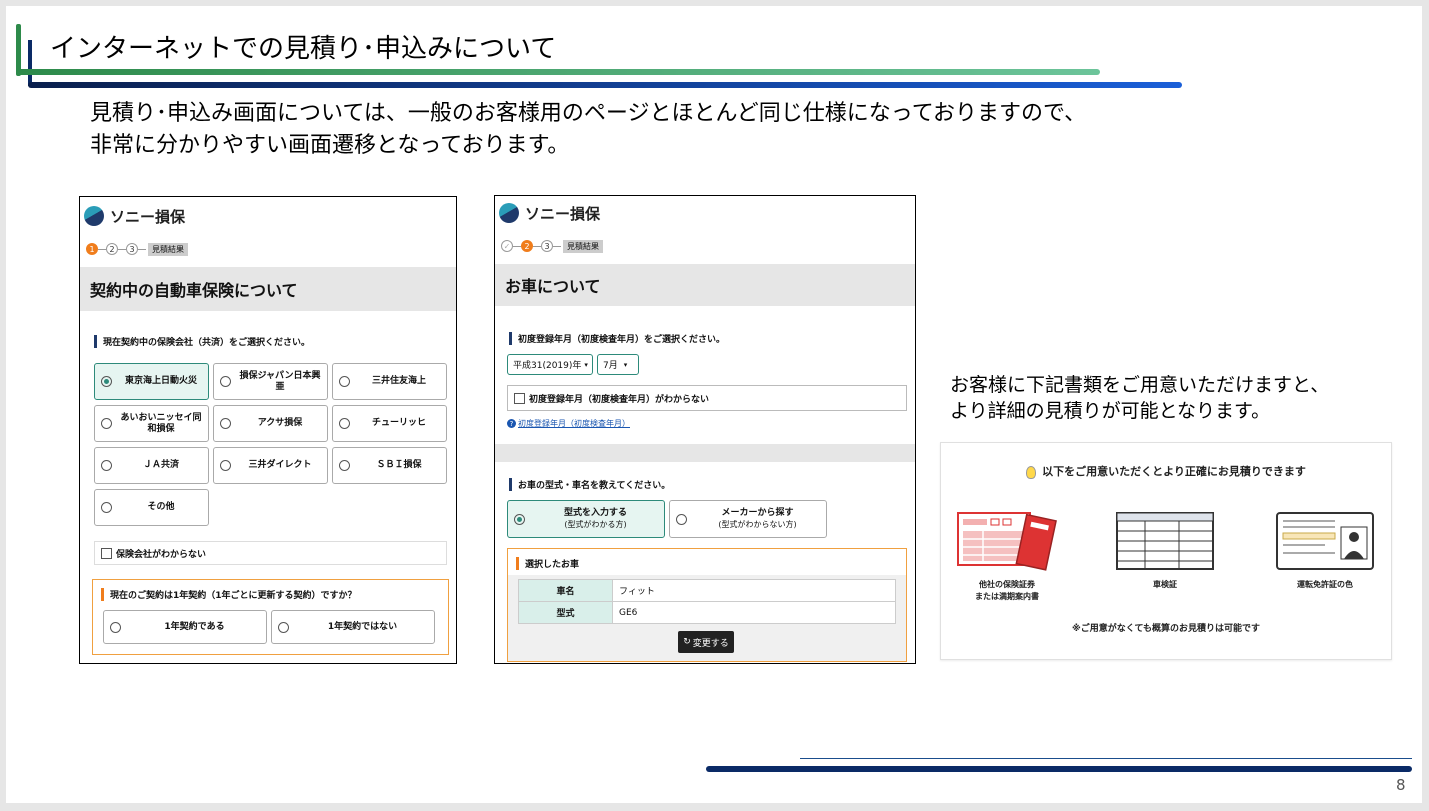  Describe the element at coordinates (605, 85) in the screenshot. I see `title-underline-blue` at that location.